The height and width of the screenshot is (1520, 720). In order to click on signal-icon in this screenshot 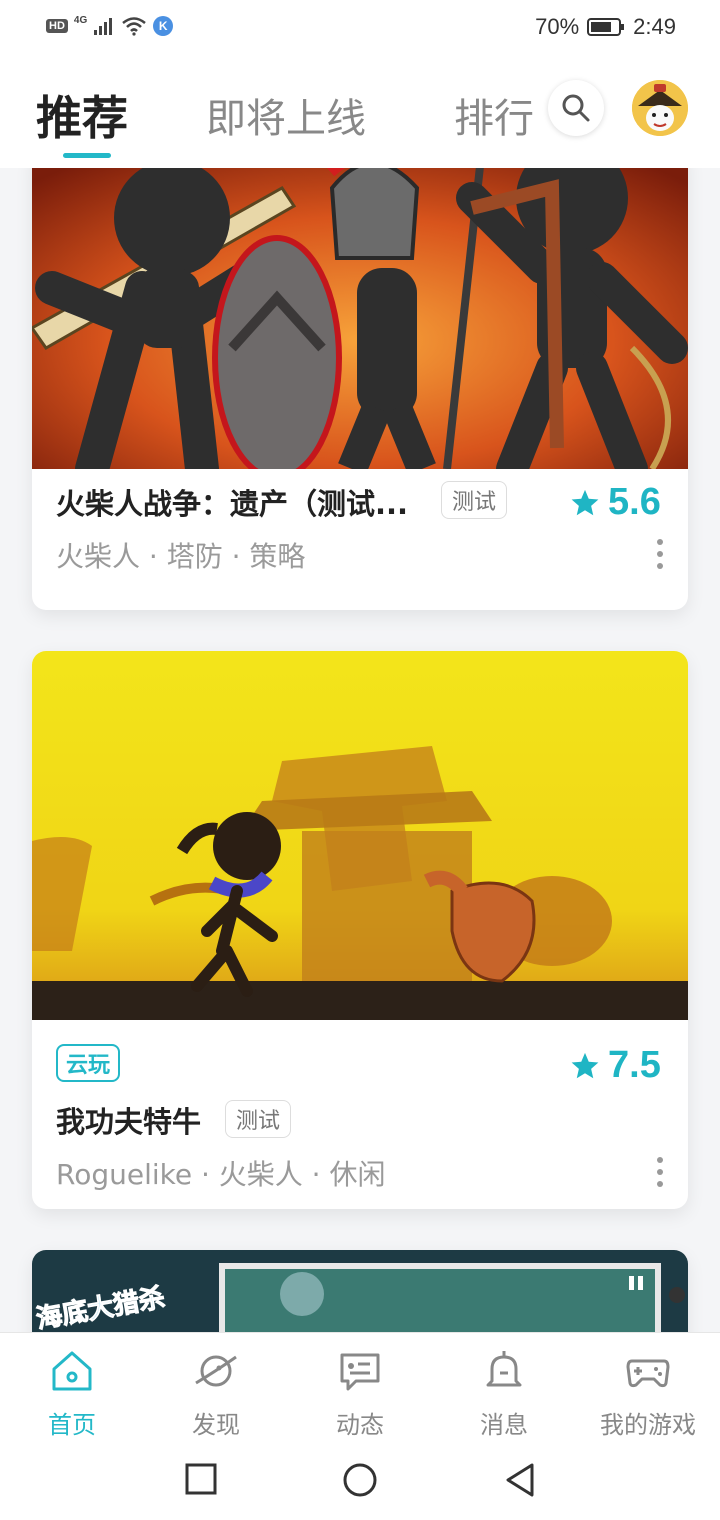, I will do `click(103, 26)`.